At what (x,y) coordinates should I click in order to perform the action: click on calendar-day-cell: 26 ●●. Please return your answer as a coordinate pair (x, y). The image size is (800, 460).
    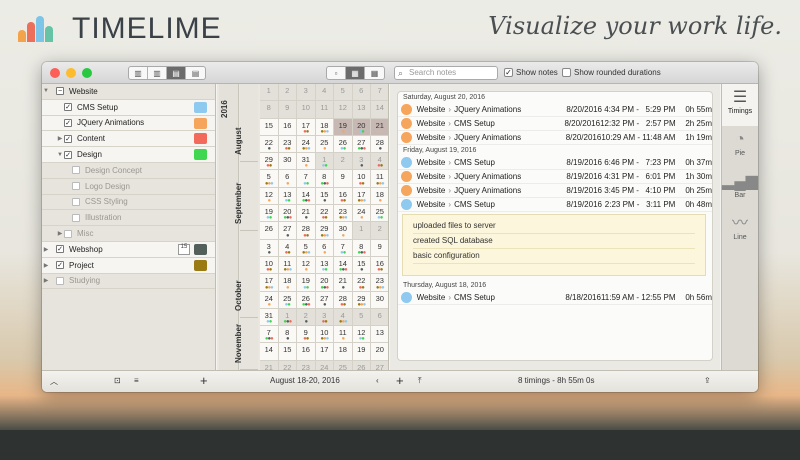
    Looking at the image, I should click on (343, 144).